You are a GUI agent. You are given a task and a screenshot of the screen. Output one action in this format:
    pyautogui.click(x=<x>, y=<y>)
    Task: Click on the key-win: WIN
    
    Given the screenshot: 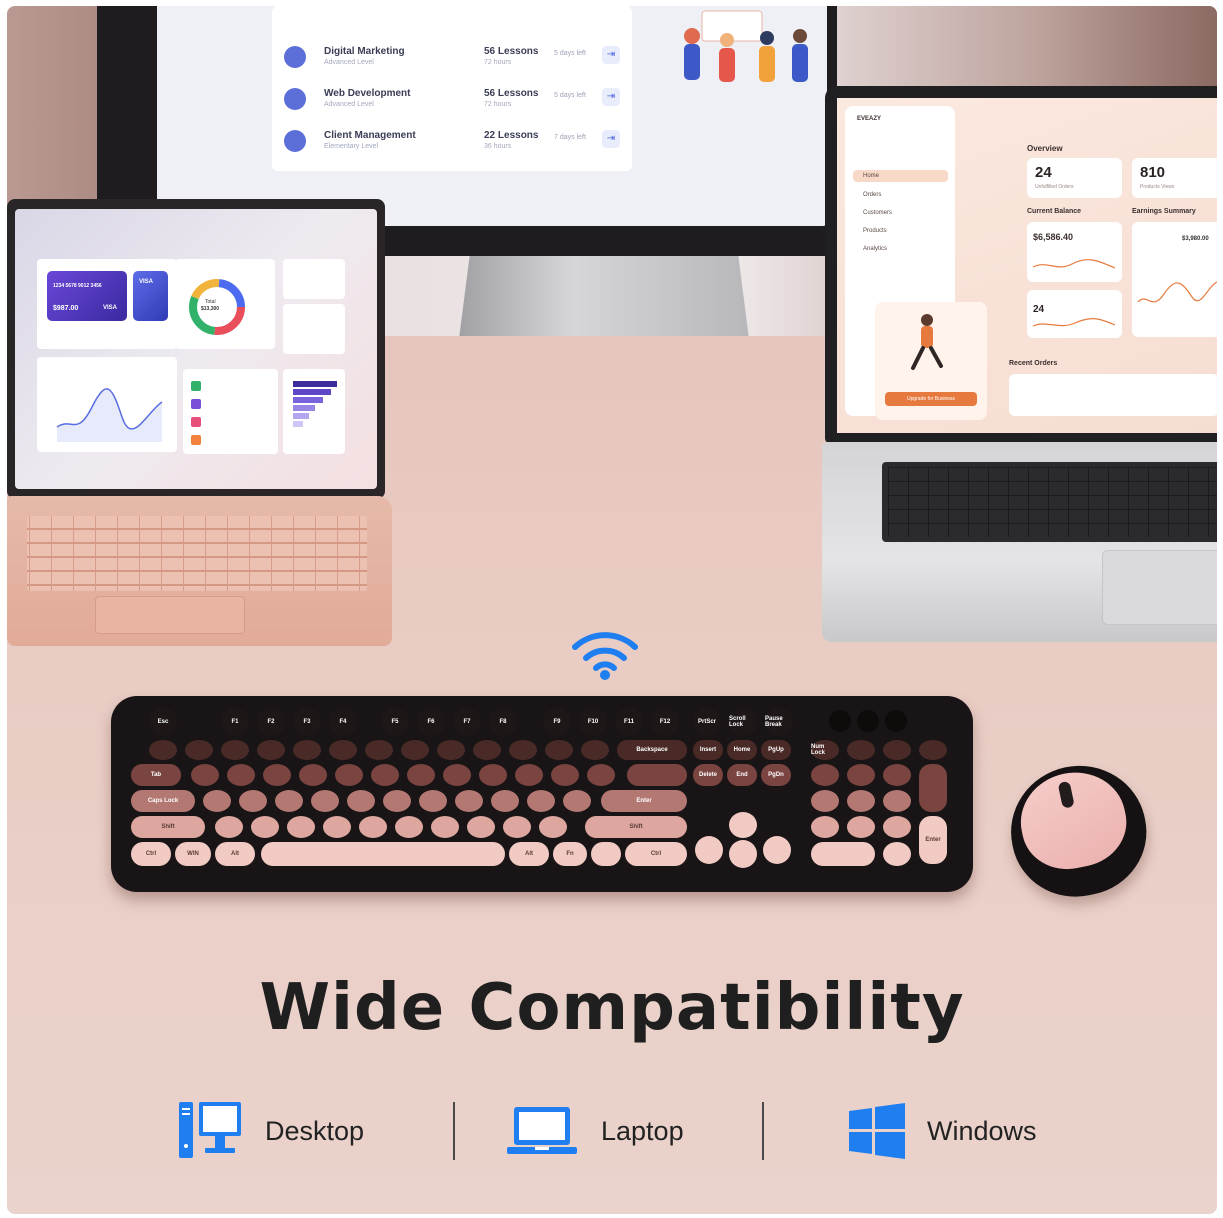 What is the action you would take?
    pyautogui.click(x=193, y=854)
    